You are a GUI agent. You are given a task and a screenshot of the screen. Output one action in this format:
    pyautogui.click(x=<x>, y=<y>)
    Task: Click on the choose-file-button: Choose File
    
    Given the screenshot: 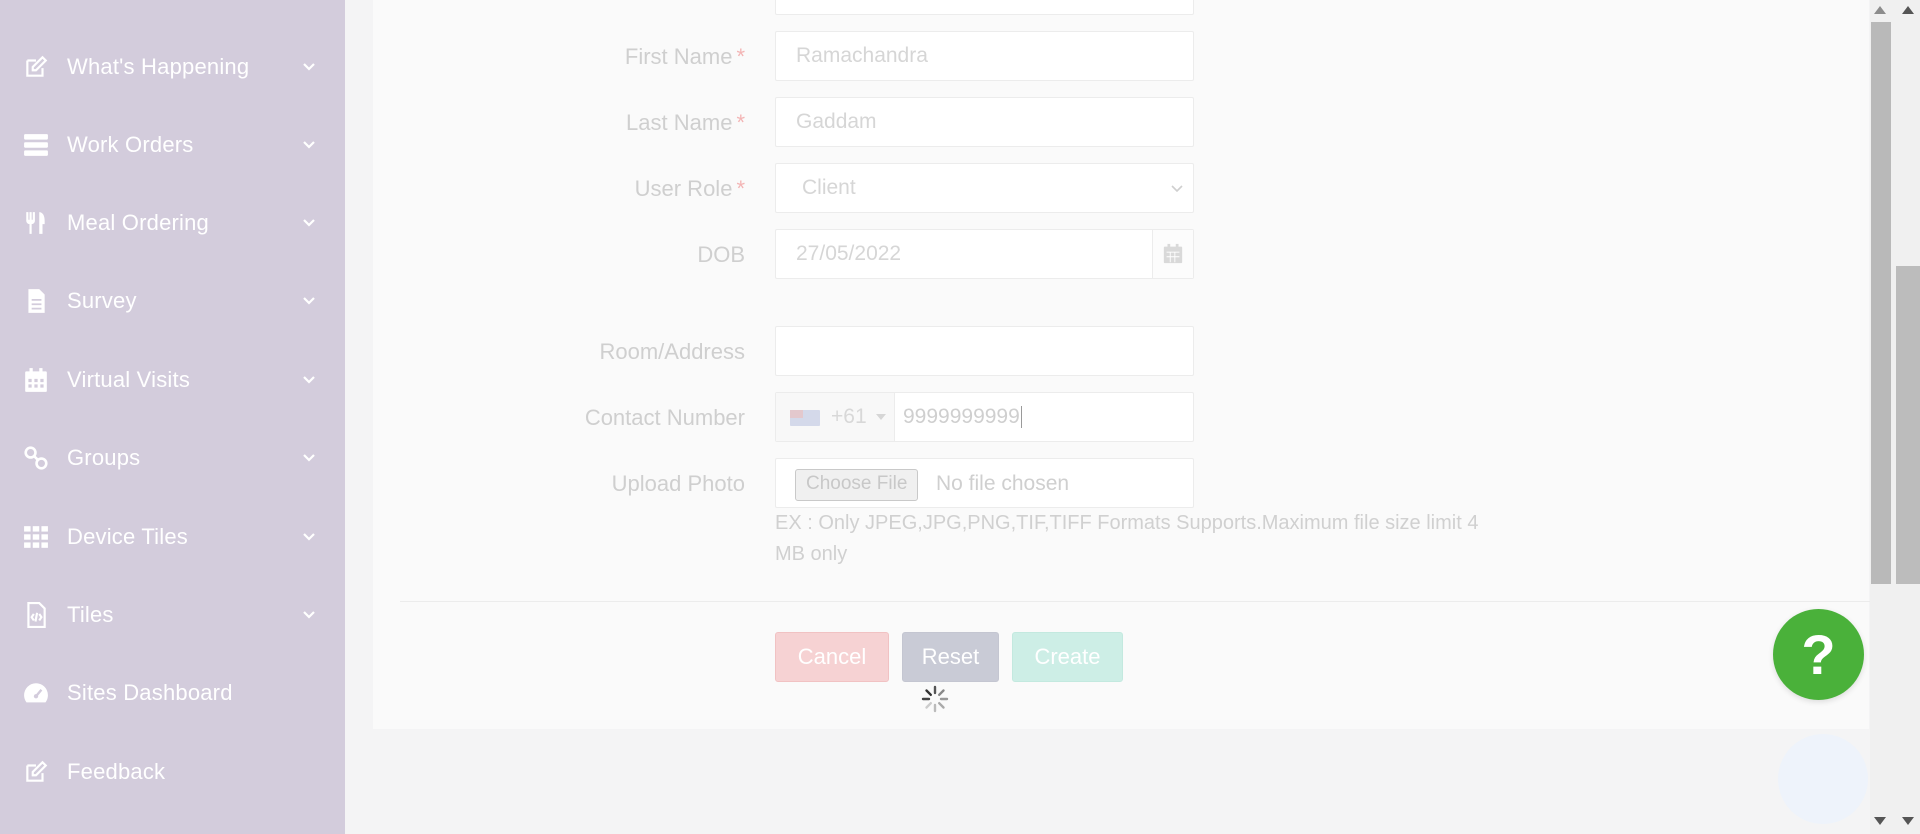 What is the action you would take?
    pyautogui.click(x=857, y=485)
    